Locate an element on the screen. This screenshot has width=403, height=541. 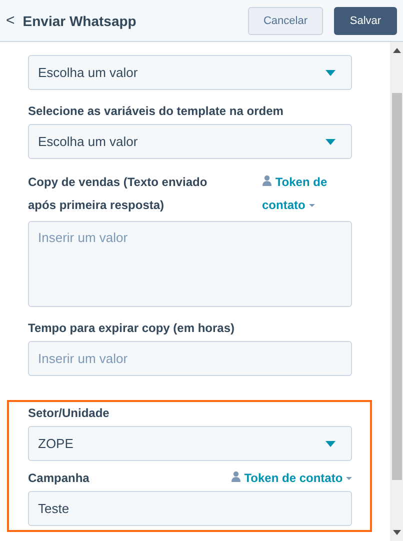
scroll-down-icon is located at coordinates (396, 532).